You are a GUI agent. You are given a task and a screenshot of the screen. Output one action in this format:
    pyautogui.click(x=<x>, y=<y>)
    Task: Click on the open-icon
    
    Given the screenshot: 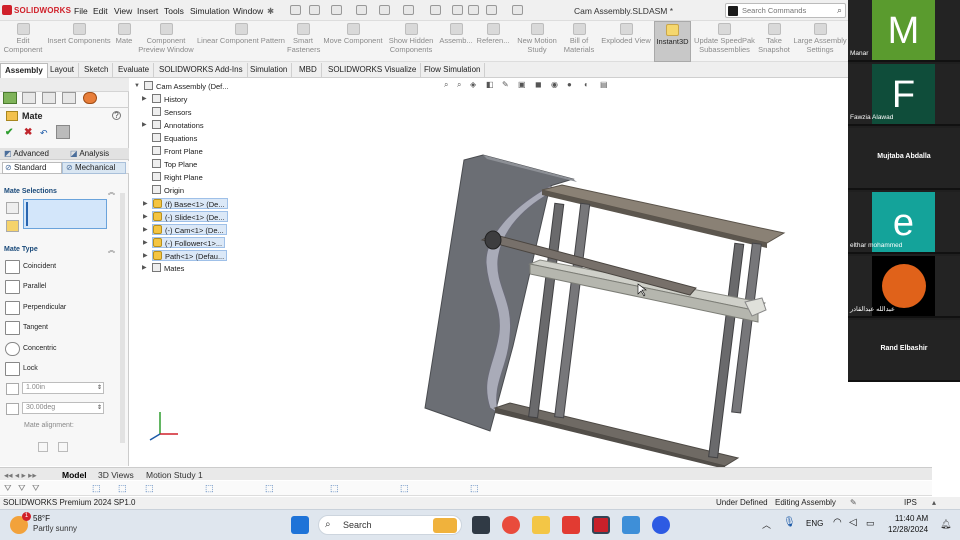 What is the action you would take?
    pyautogui.click(x=336, y=10)
    